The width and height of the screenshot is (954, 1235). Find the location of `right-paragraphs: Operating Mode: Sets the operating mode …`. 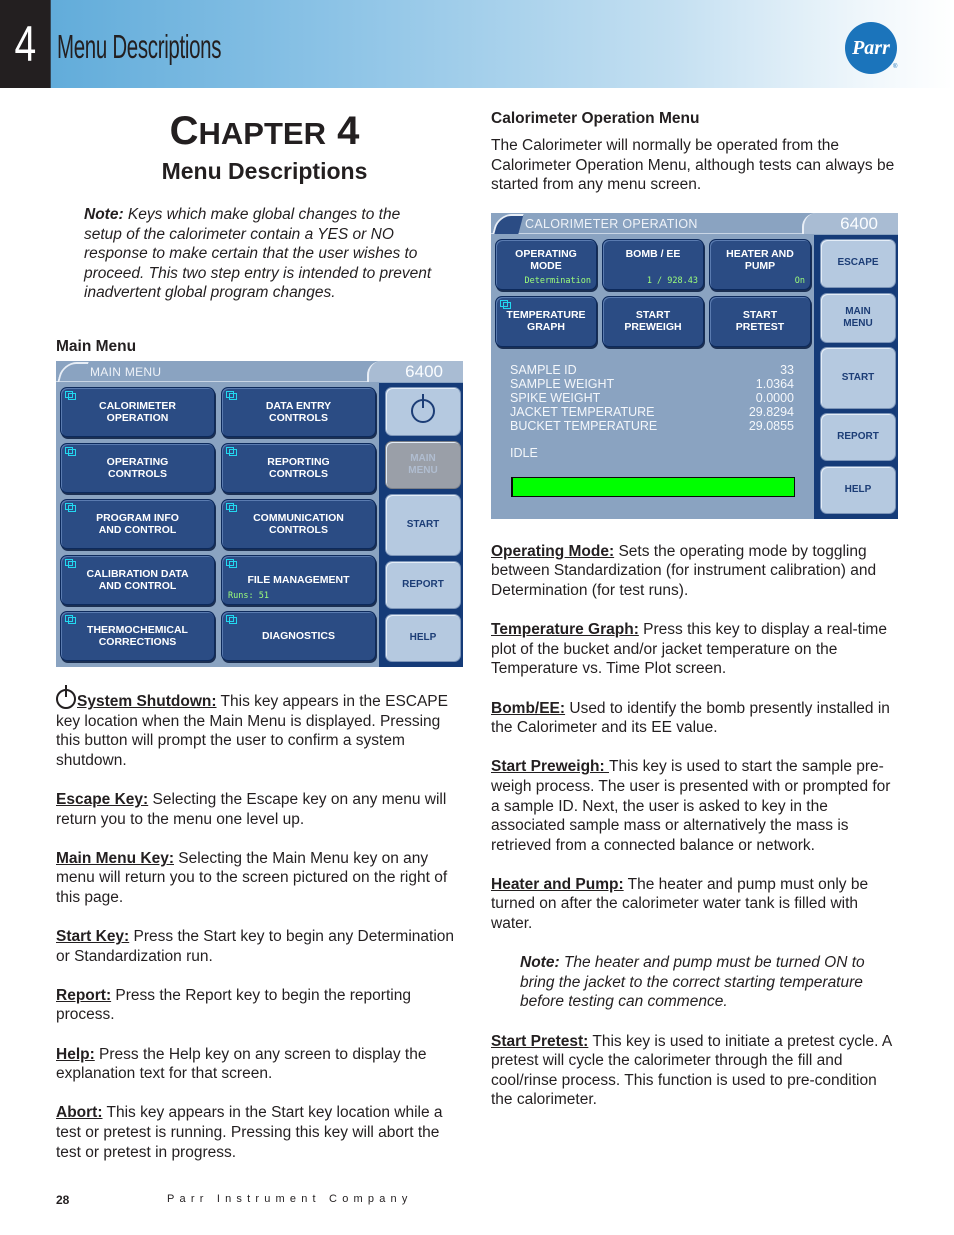

right-paragraphs: Operating Mode: Sets the operating mode … is located at coordinates (694, 738).